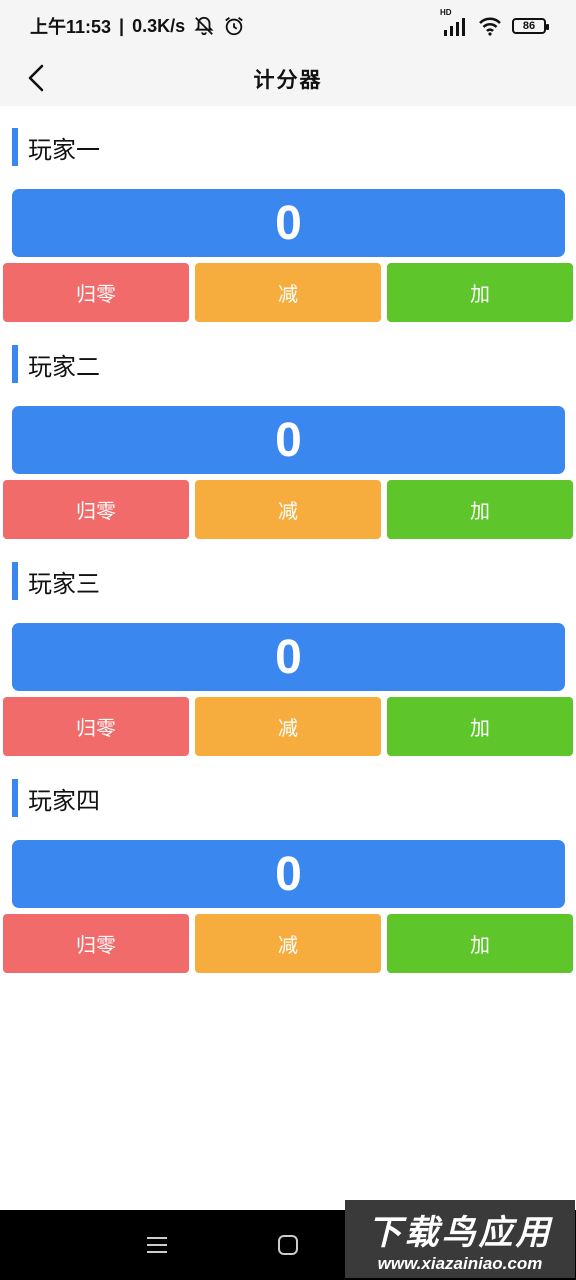 The image size is (576, 1280). What do you see at coordinates (288, 26) in the screenshot?
I see `status-bar: 上午11:53 | 0.3K/s HD 86` at bounding box center [288, 26].